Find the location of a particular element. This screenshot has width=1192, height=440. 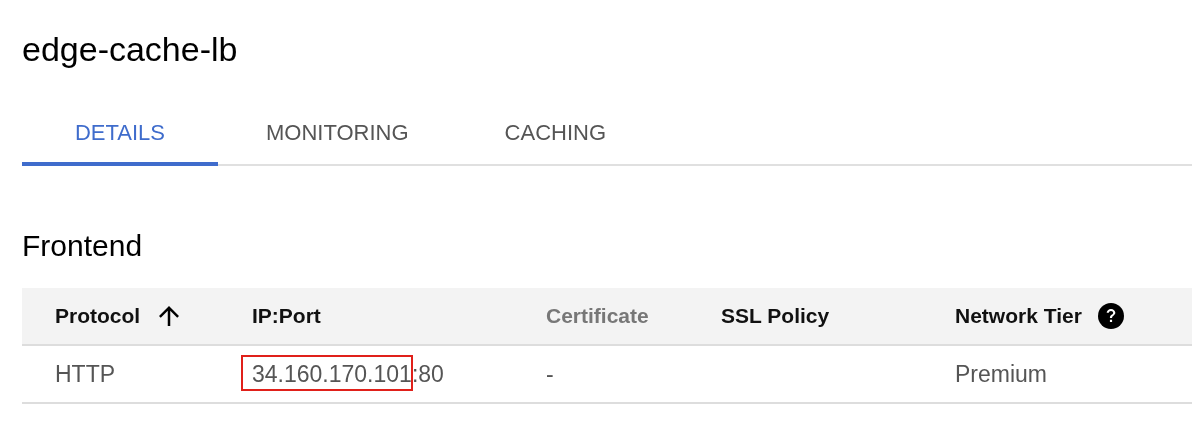

table-cell: Premium is located at coordinates (1001, 374).